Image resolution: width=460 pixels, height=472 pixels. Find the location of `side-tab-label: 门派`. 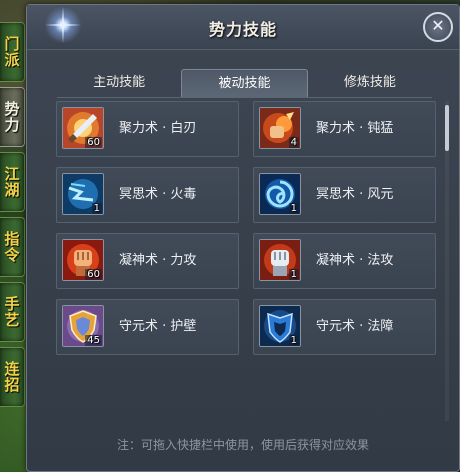

side-tab-label: 门派 is located at coordinates (11, 52).